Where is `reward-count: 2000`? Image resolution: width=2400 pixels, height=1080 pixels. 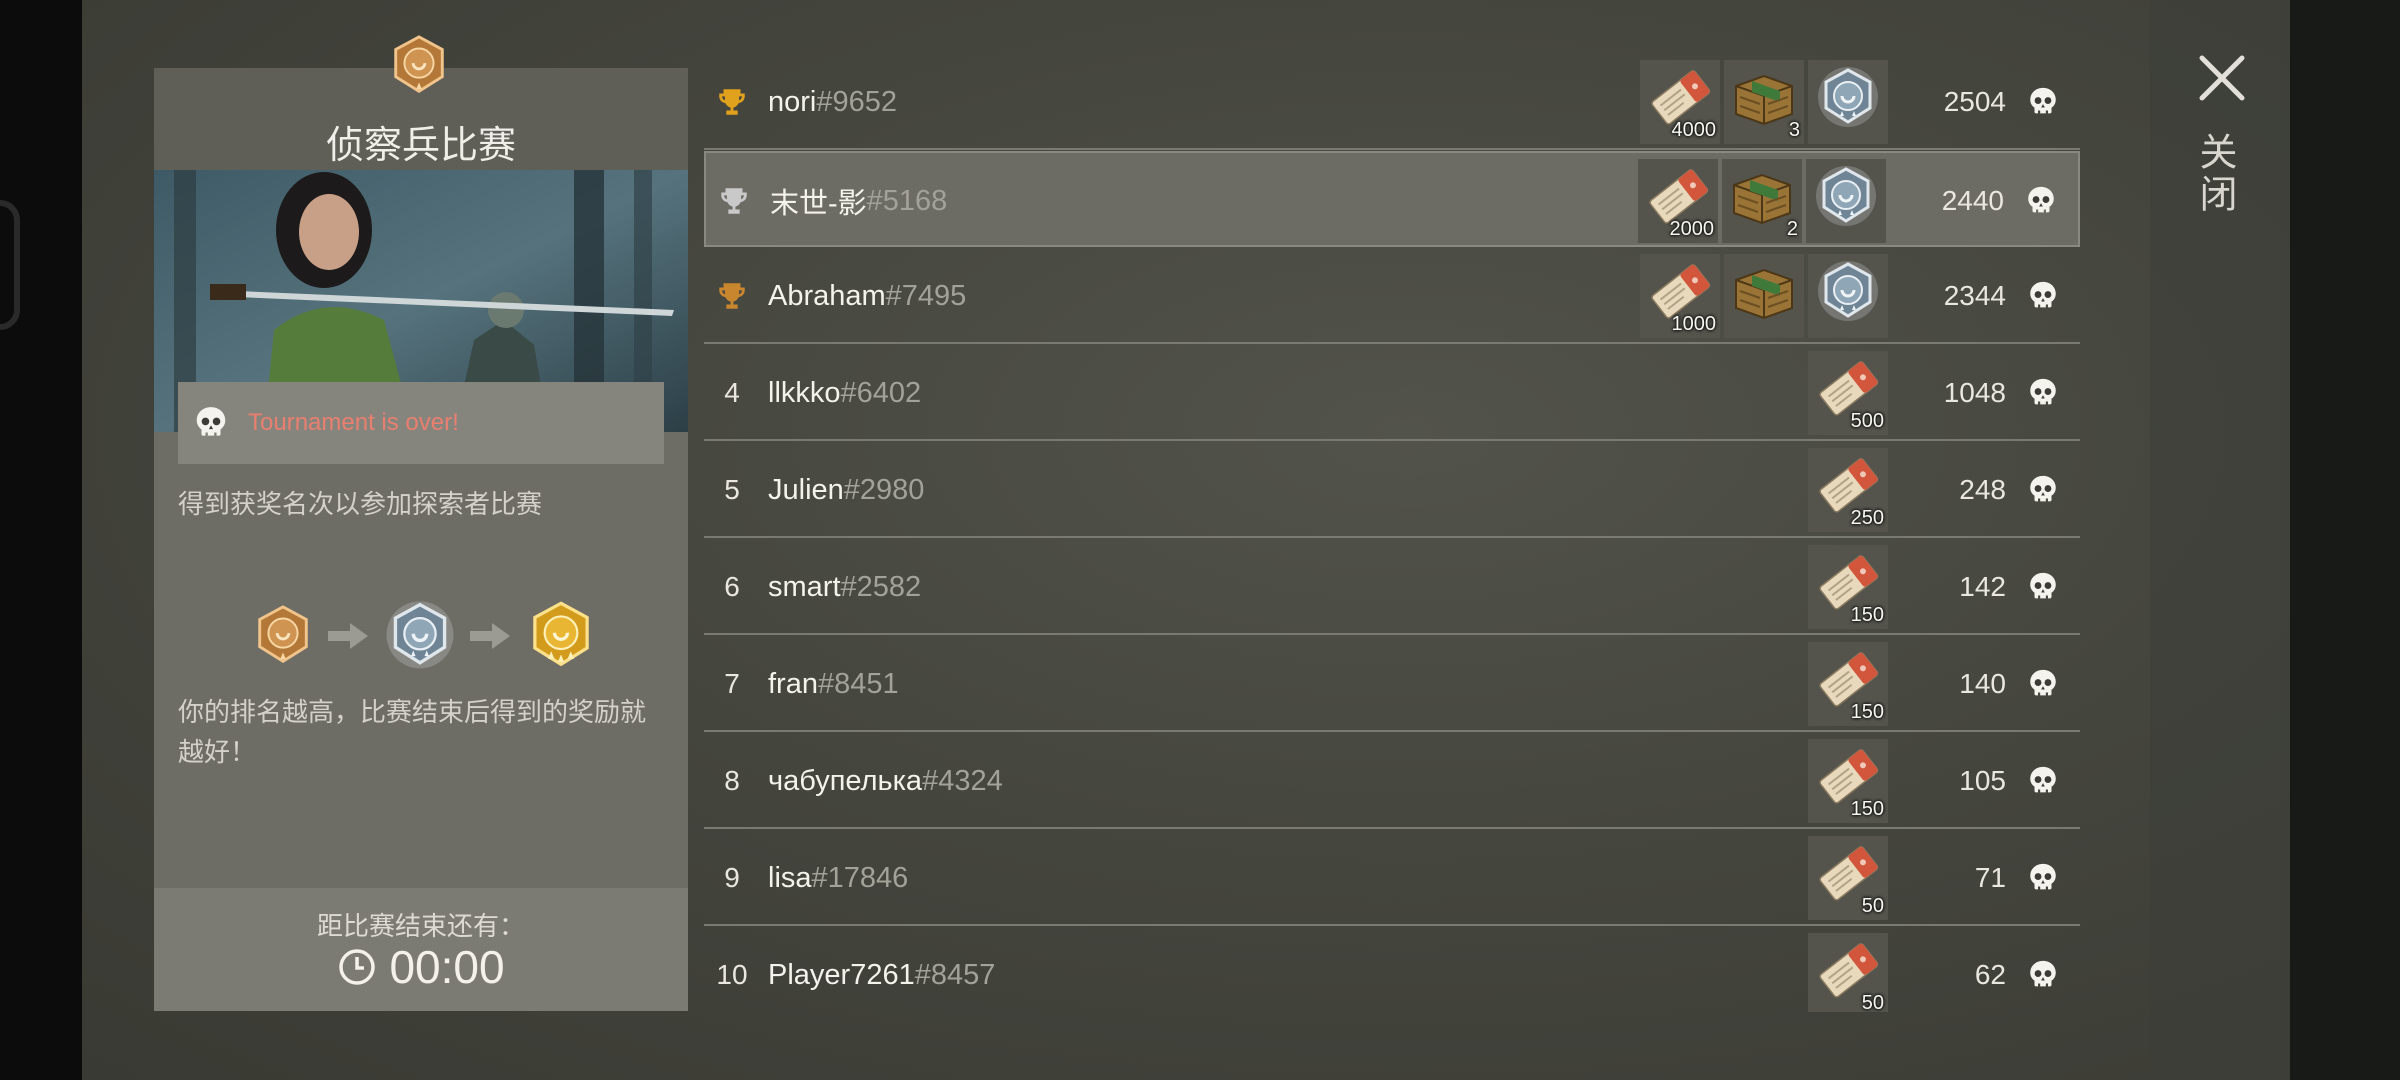 reward-count: 2000 is located at coordinates (1692, 229).